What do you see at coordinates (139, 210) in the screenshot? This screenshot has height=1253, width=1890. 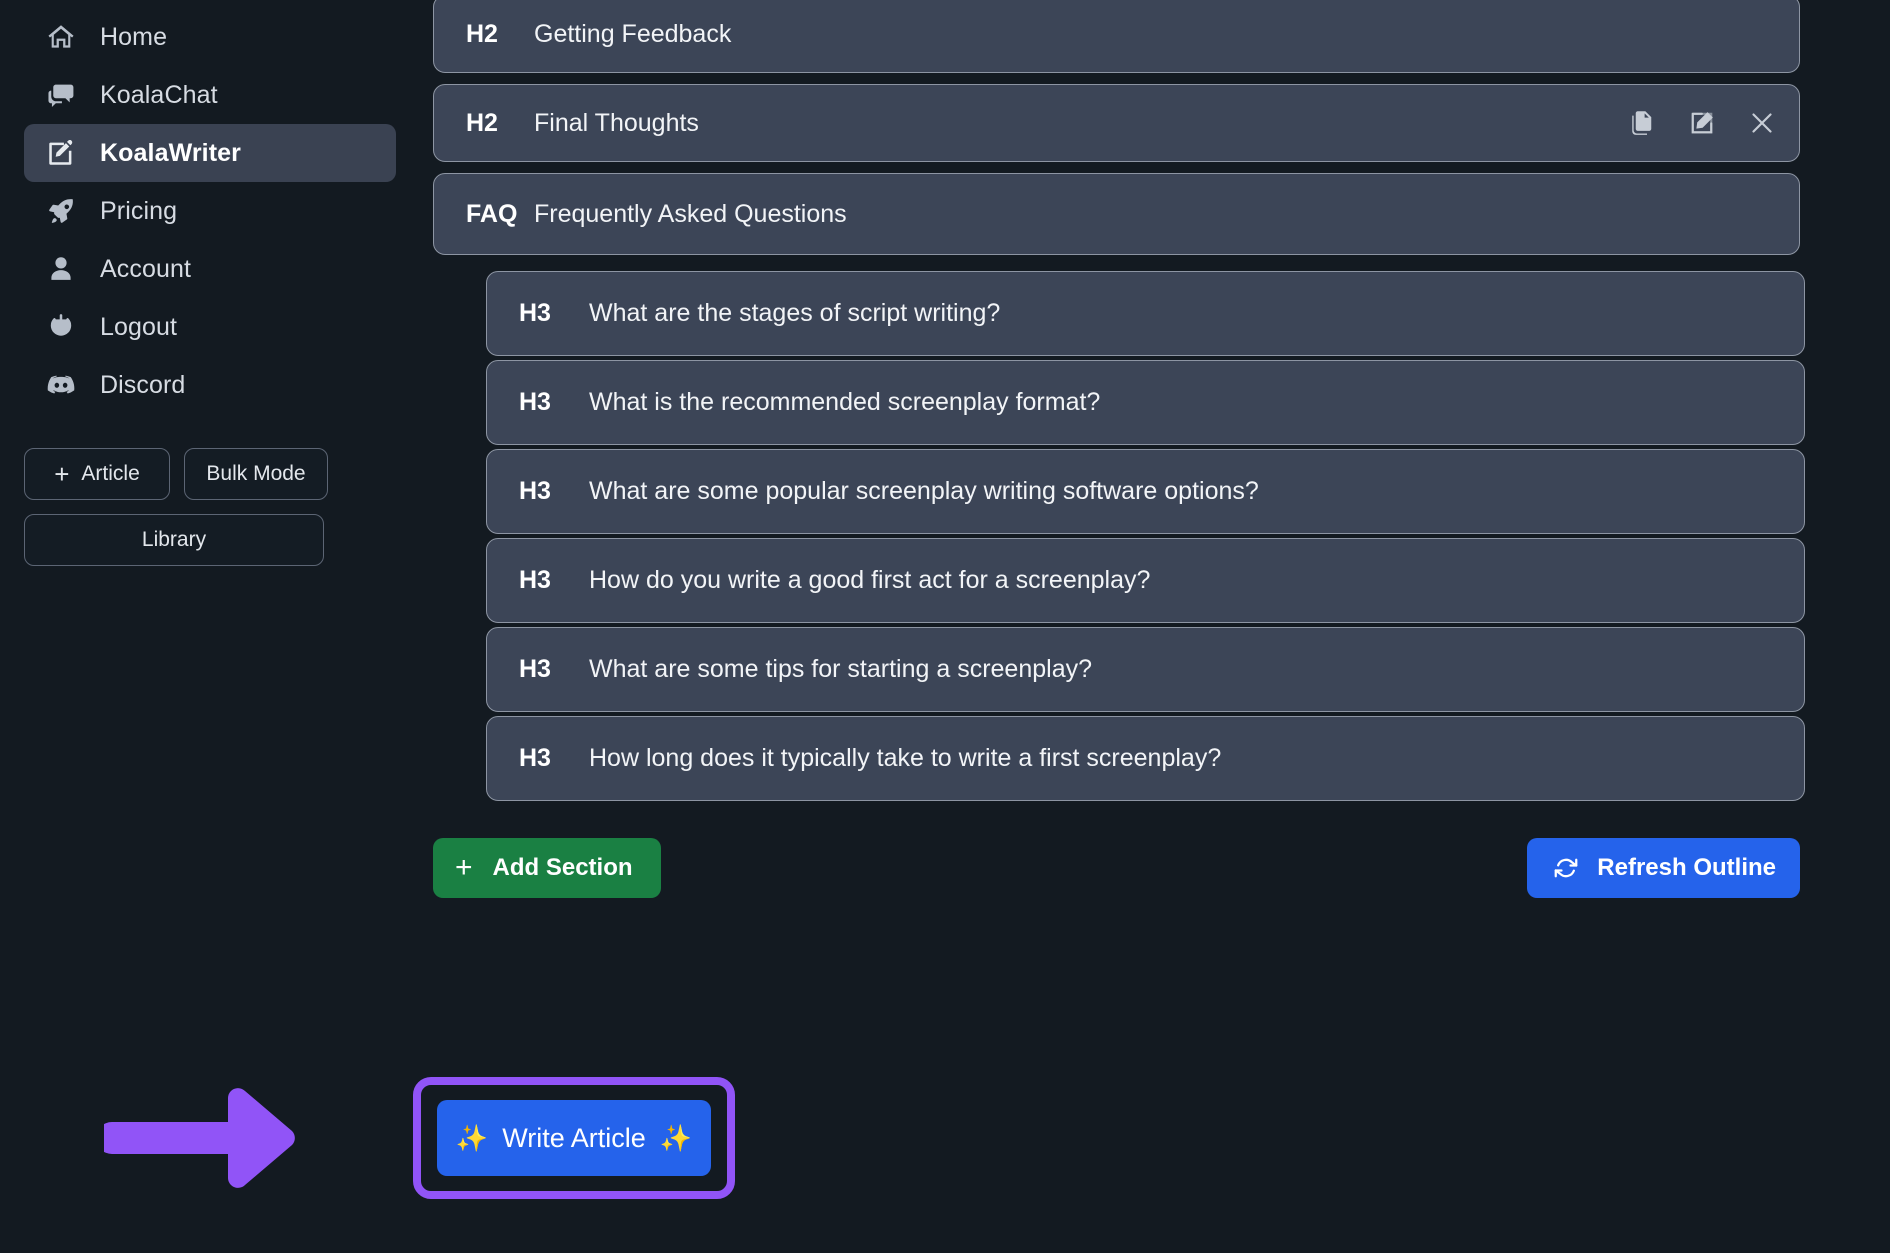 I see `sidebar-item-label: Pricing` at bounding box center [139, 210].